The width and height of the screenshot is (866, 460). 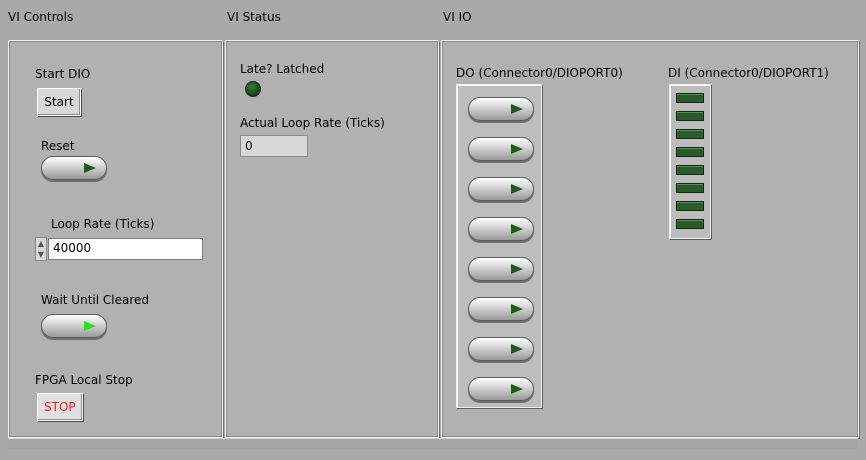 I want to click on di-label: DI (Connector0/DIOPORT1), so click(x=748, y=73).